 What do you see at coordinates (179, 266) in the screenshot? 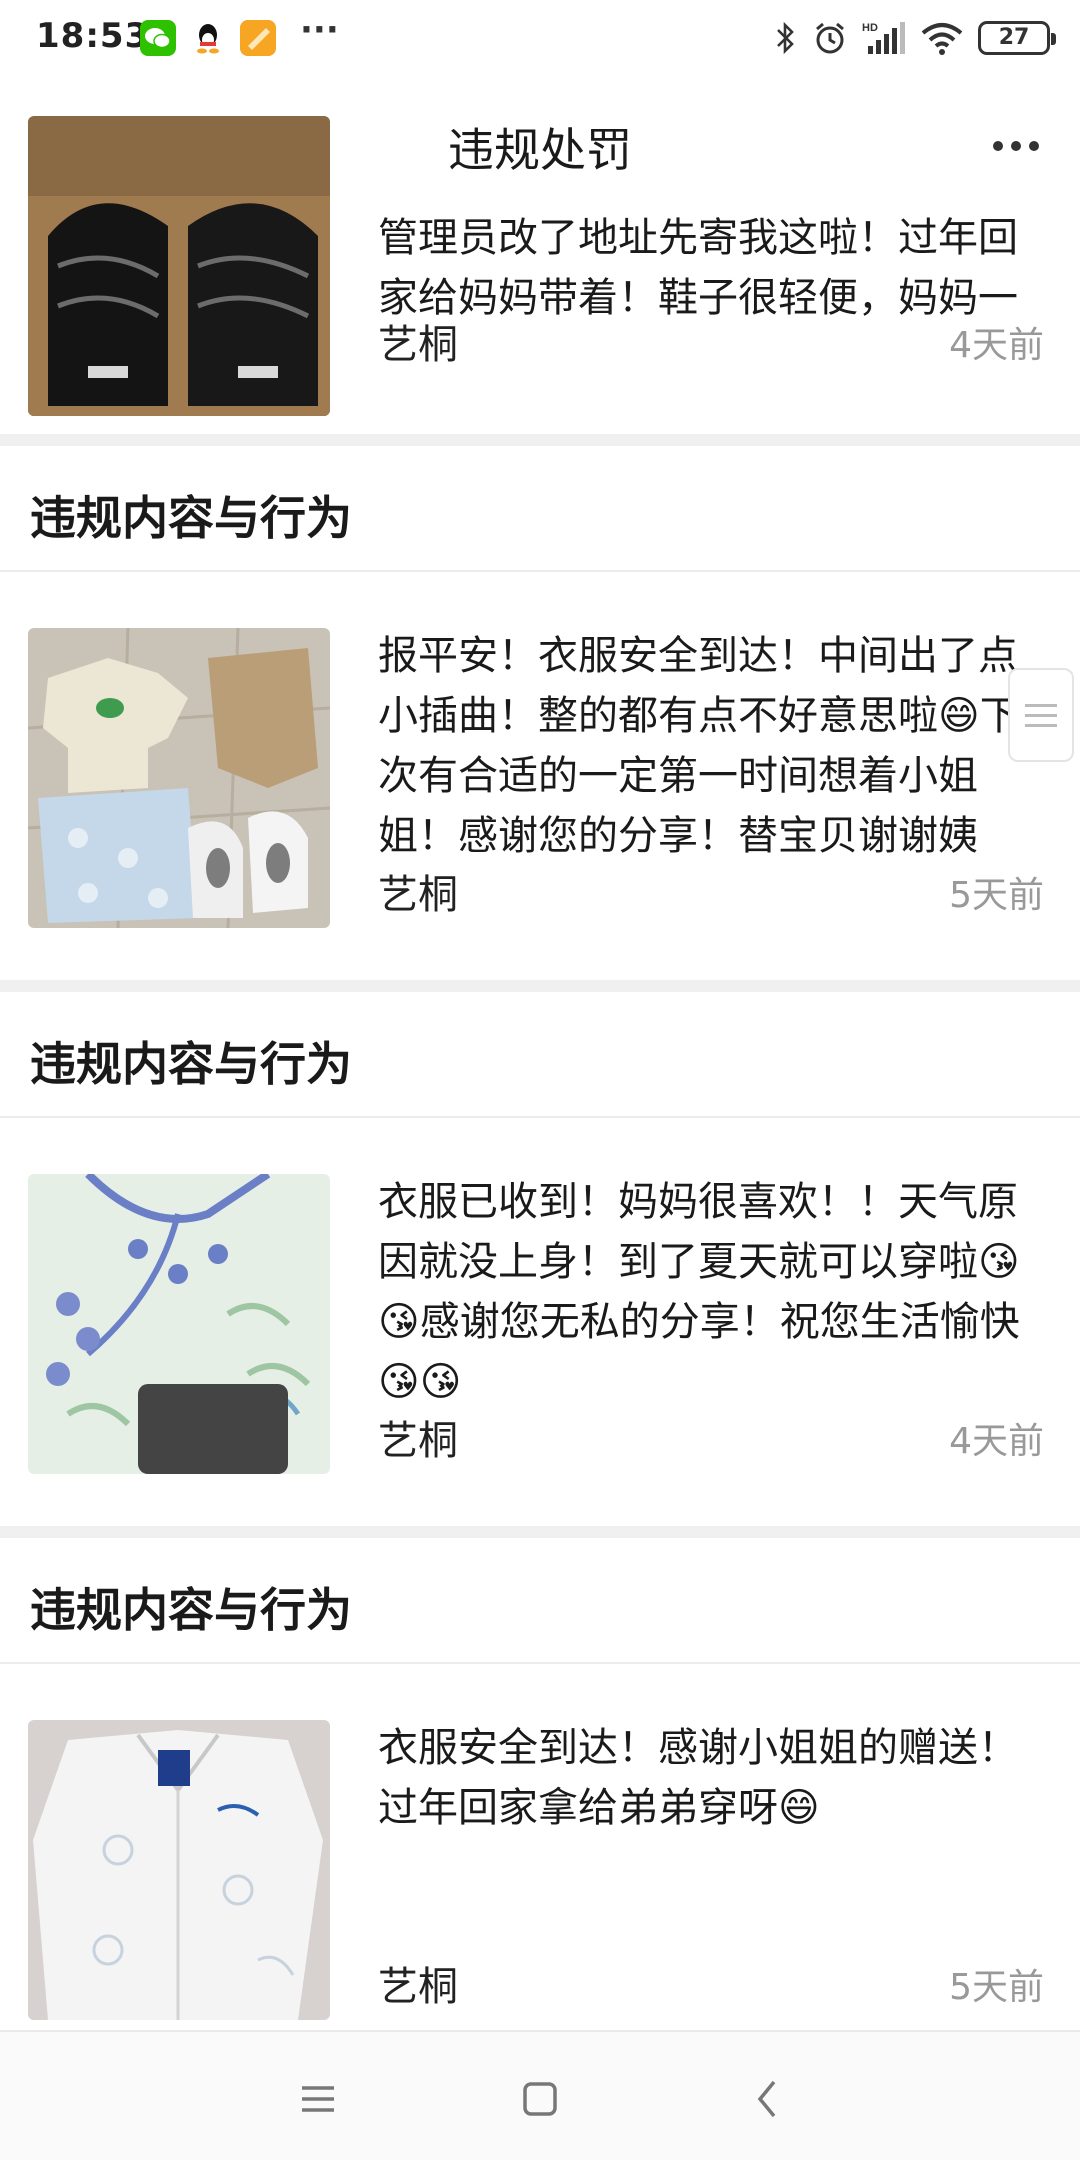
I see `item-image-shoes` at bounding box center [179, 266].